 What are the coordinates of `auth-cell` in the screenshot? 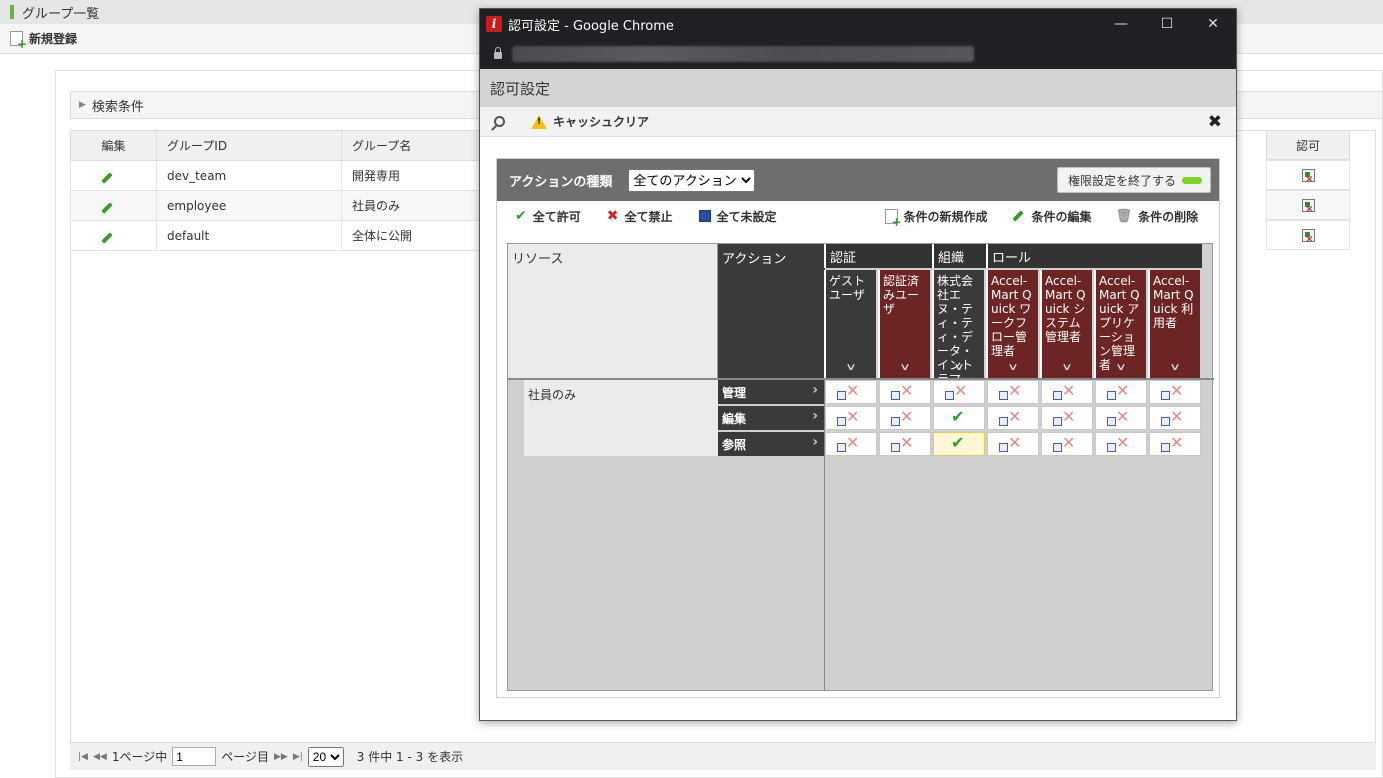 It's located at (1308, 175).